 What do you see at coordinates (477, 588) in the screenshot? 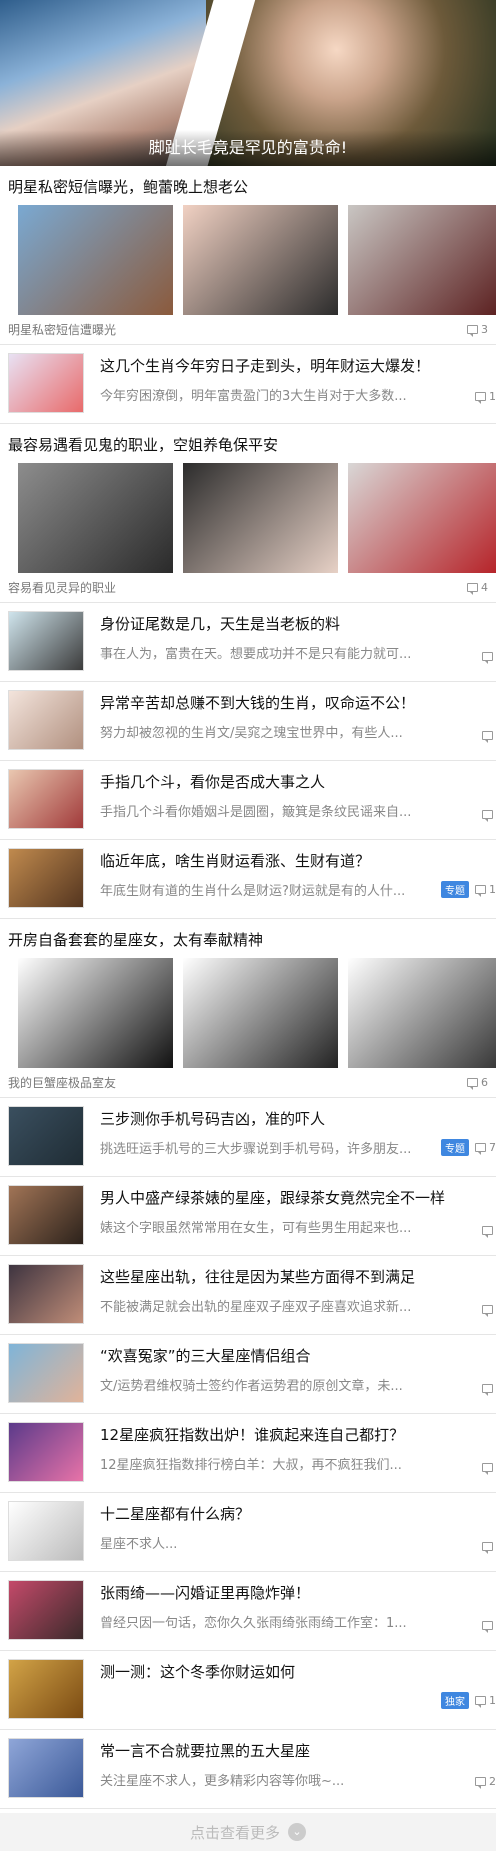
I see `comment-count: 4` at bounding box center [477, 588].